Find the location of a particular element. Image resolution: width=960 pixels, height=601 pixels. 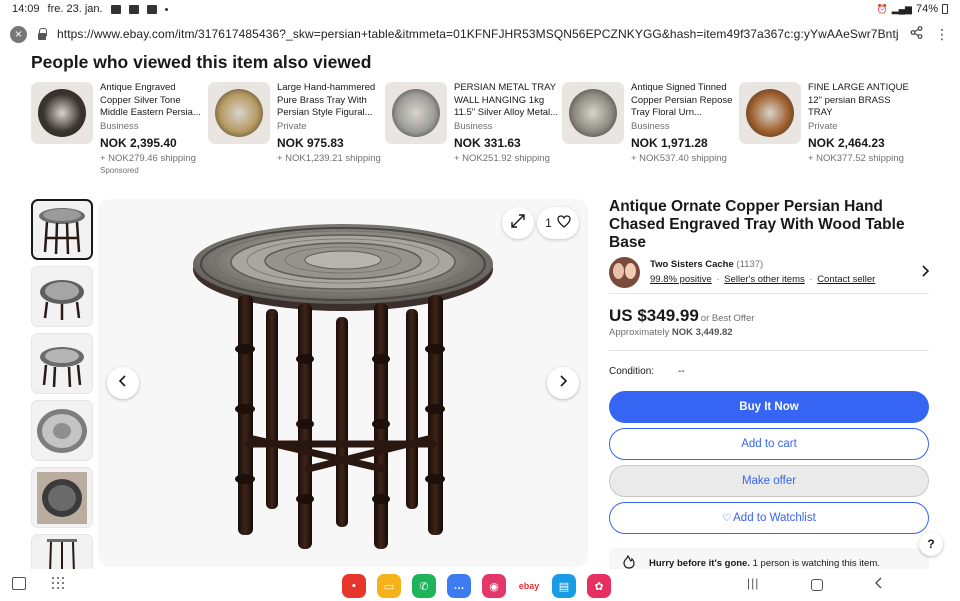

also-viewed-price: NOK 2,464.23 is located at coordinates (846, 142).